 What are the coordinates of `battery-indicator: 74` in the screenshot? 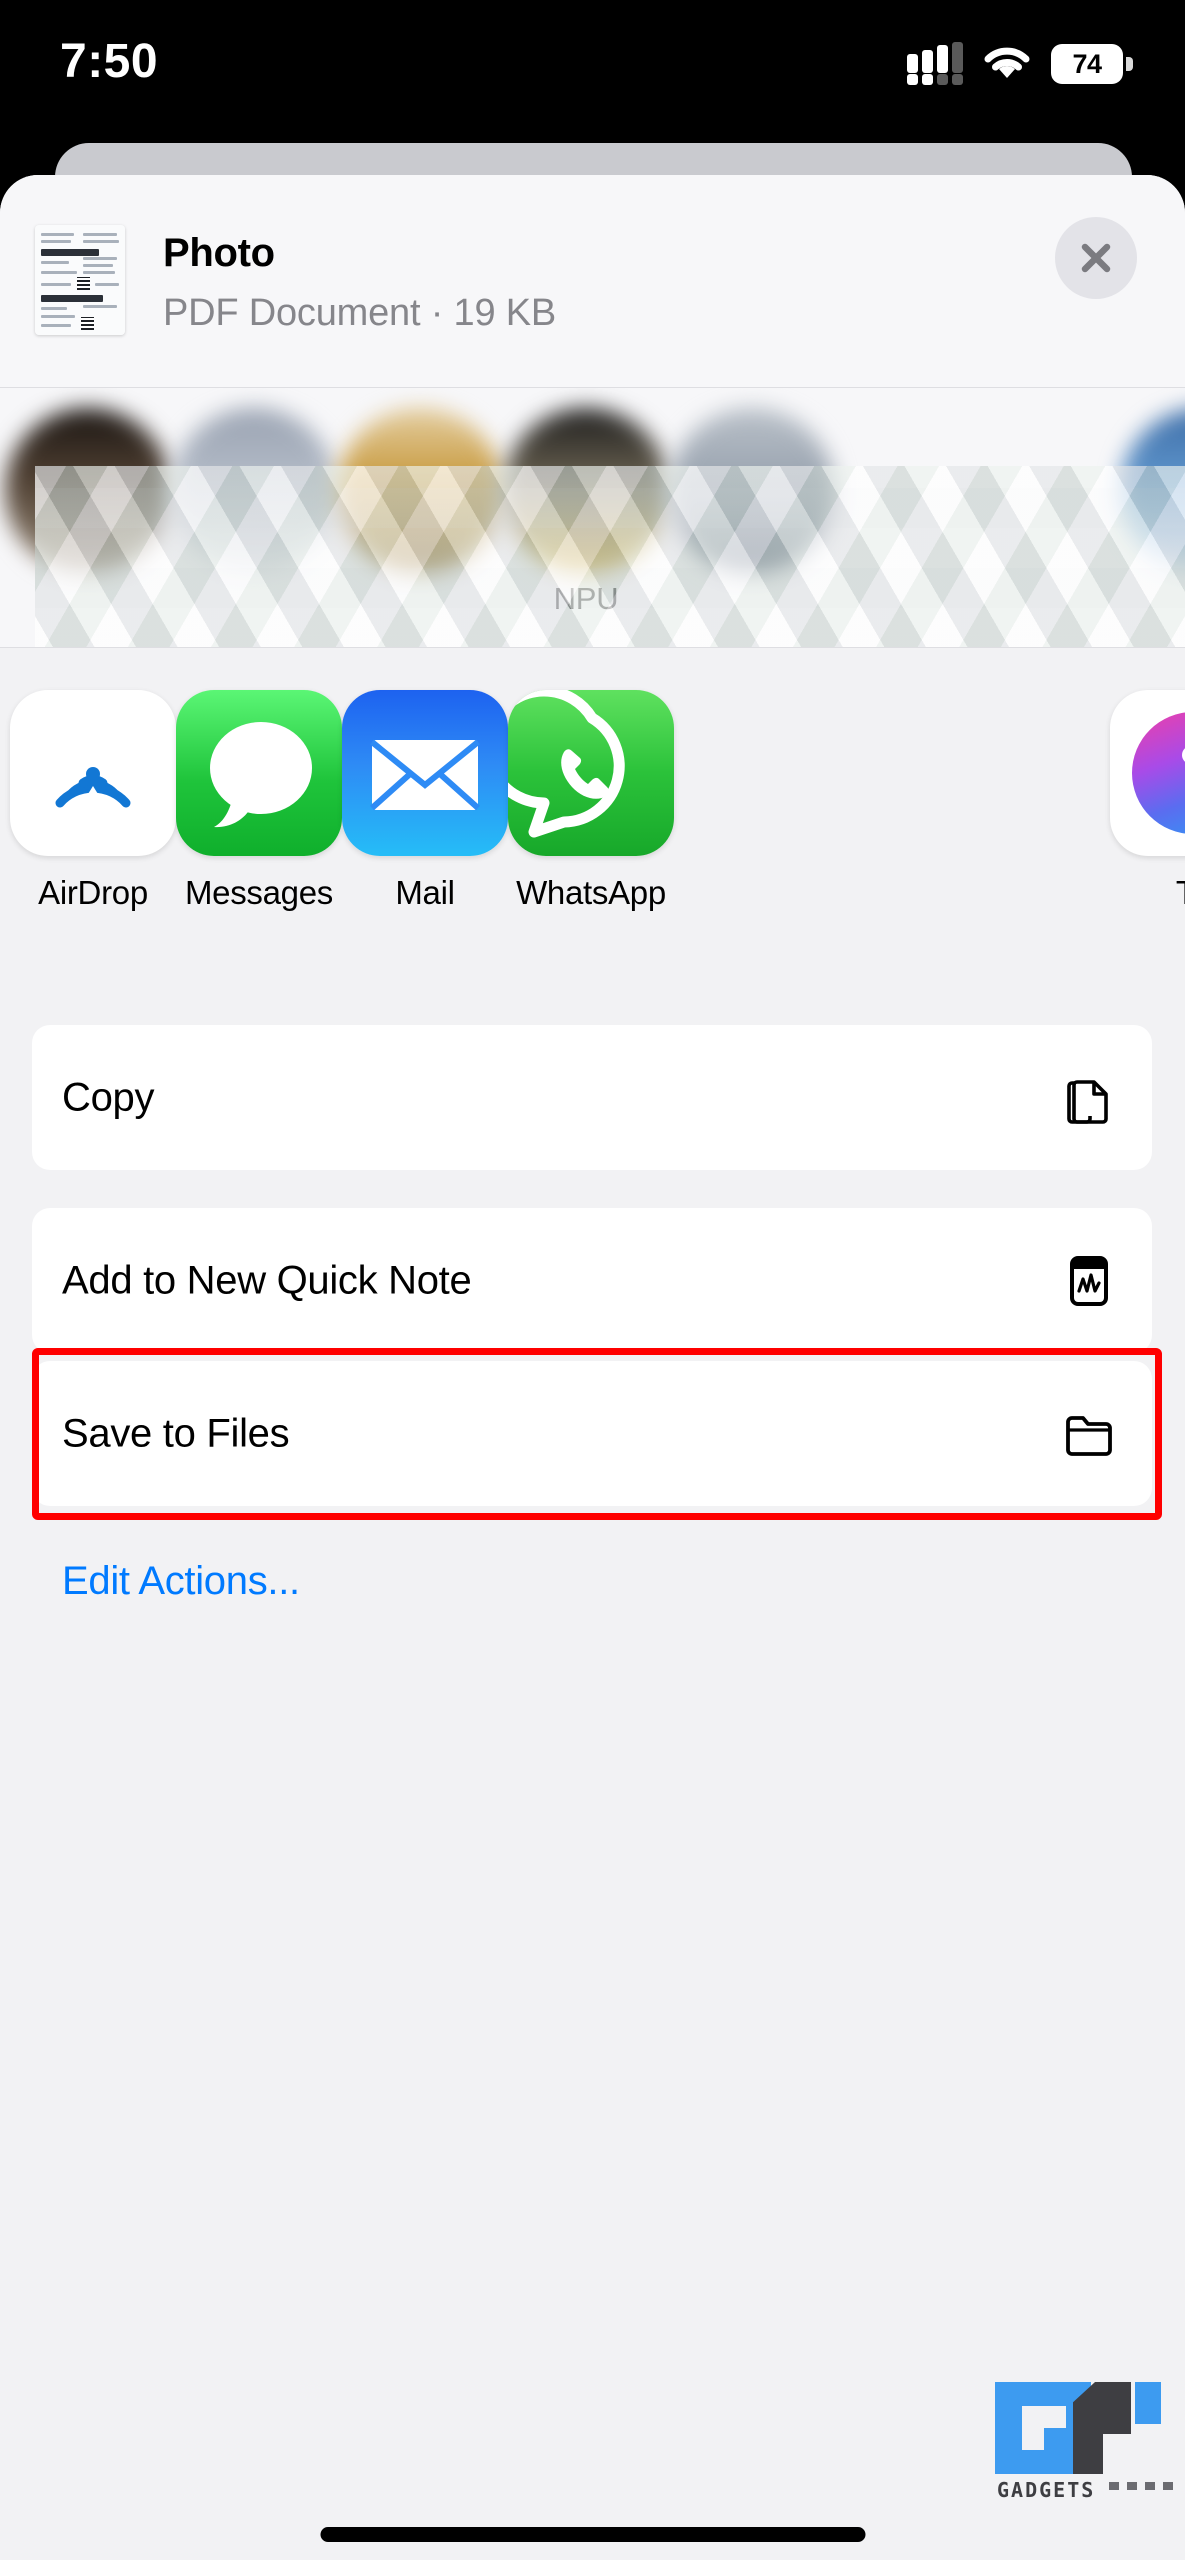 It's located at (1092, 64).